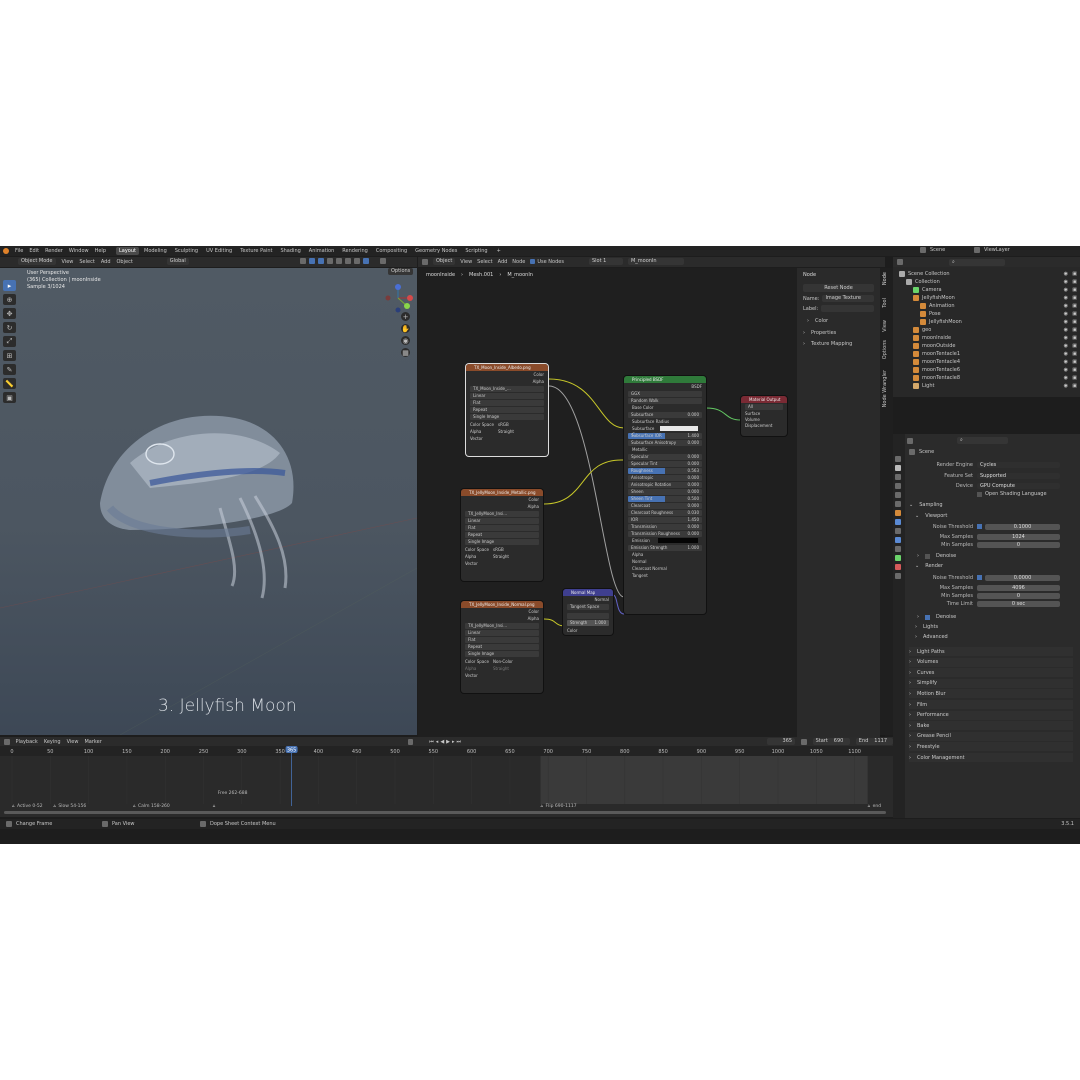 The image size is (1080, 1080). What do you see at coordinates (9, 341) in the screenshot?
I see `scale-tool-icon: ⤢` at bounding box center [9, 341].